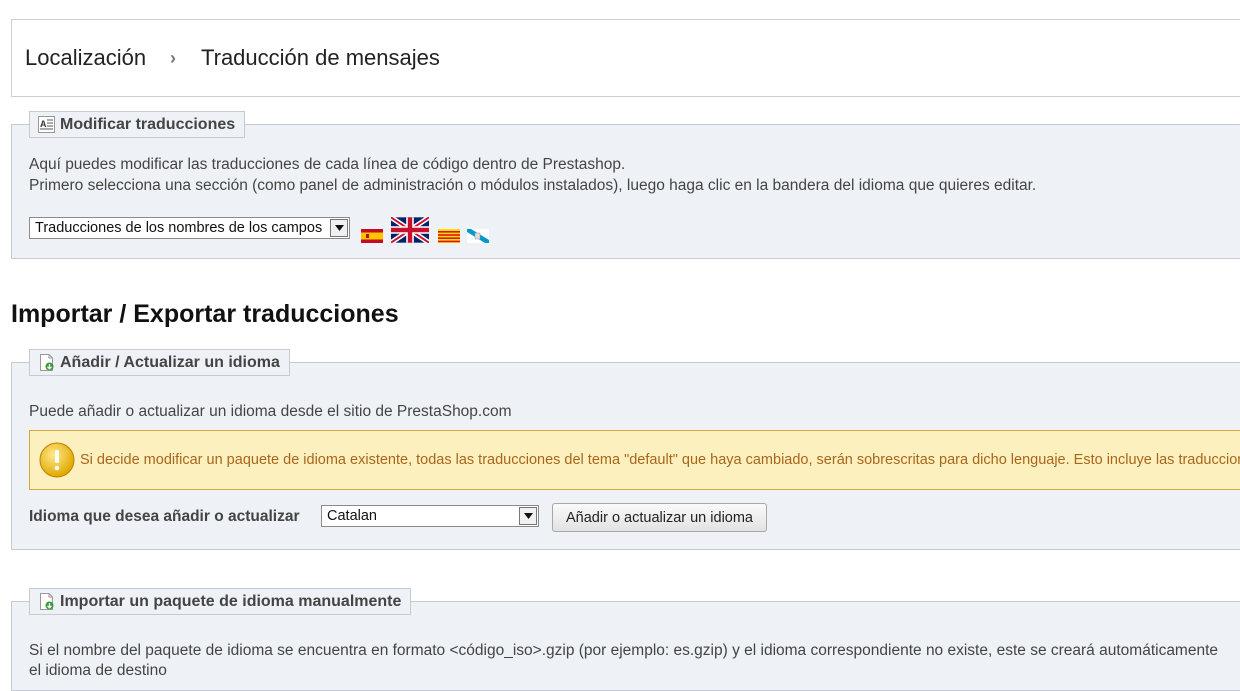 This screenshot has width=1240, height=691. Describe the element at coordinates (57, 462) in the screenshot. I see `warning-icon` at that location.